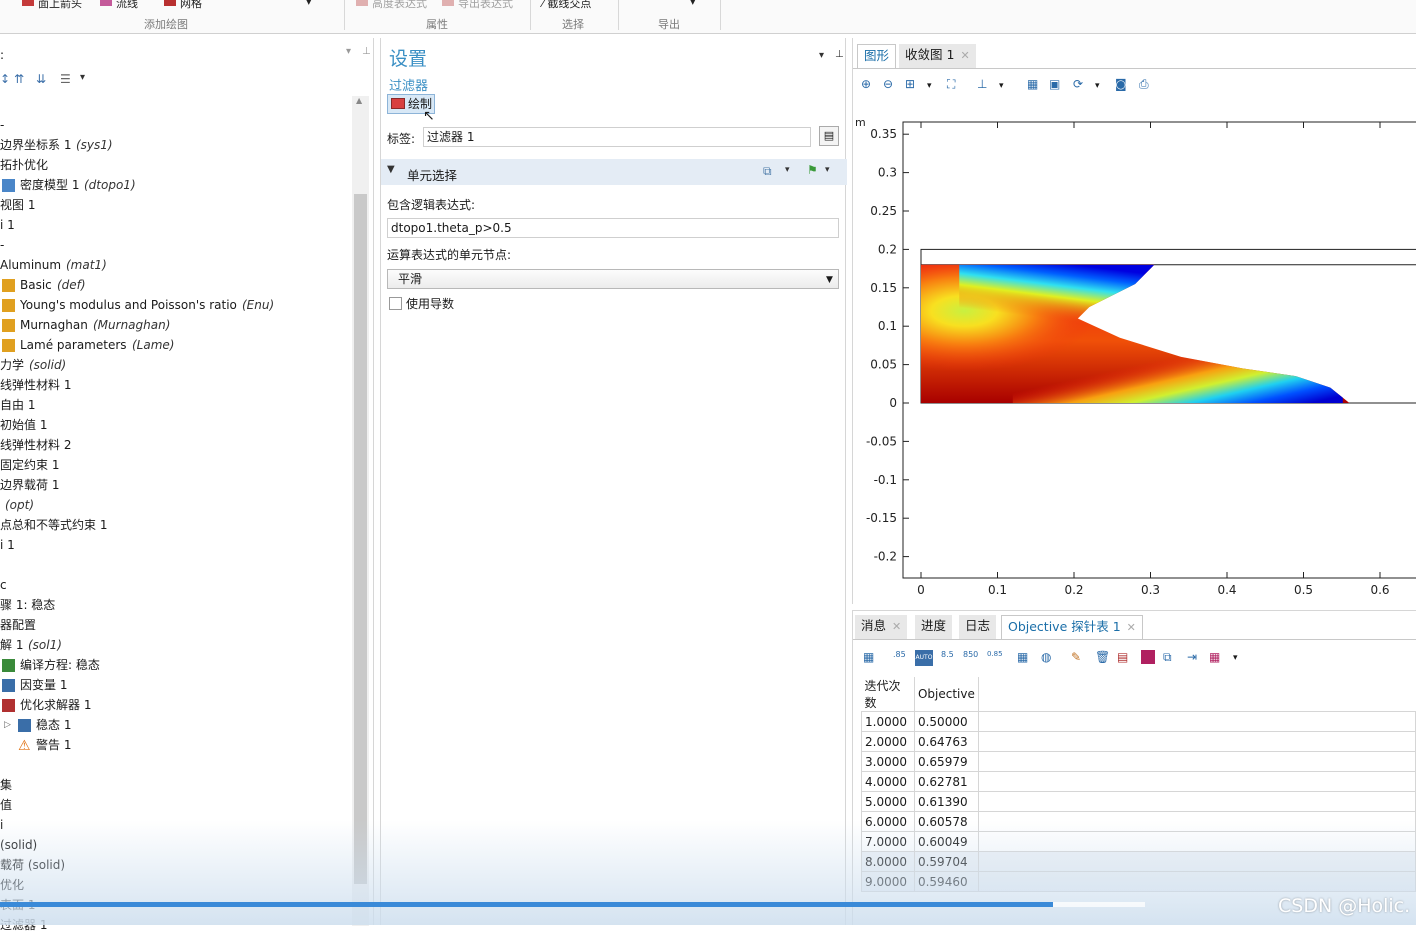 This screenshot has height=935, width=1416. What do you see at coordinates (1148, 657) in the screenshot?
I see `color-table-icon` at bounding box center [1148, 657].